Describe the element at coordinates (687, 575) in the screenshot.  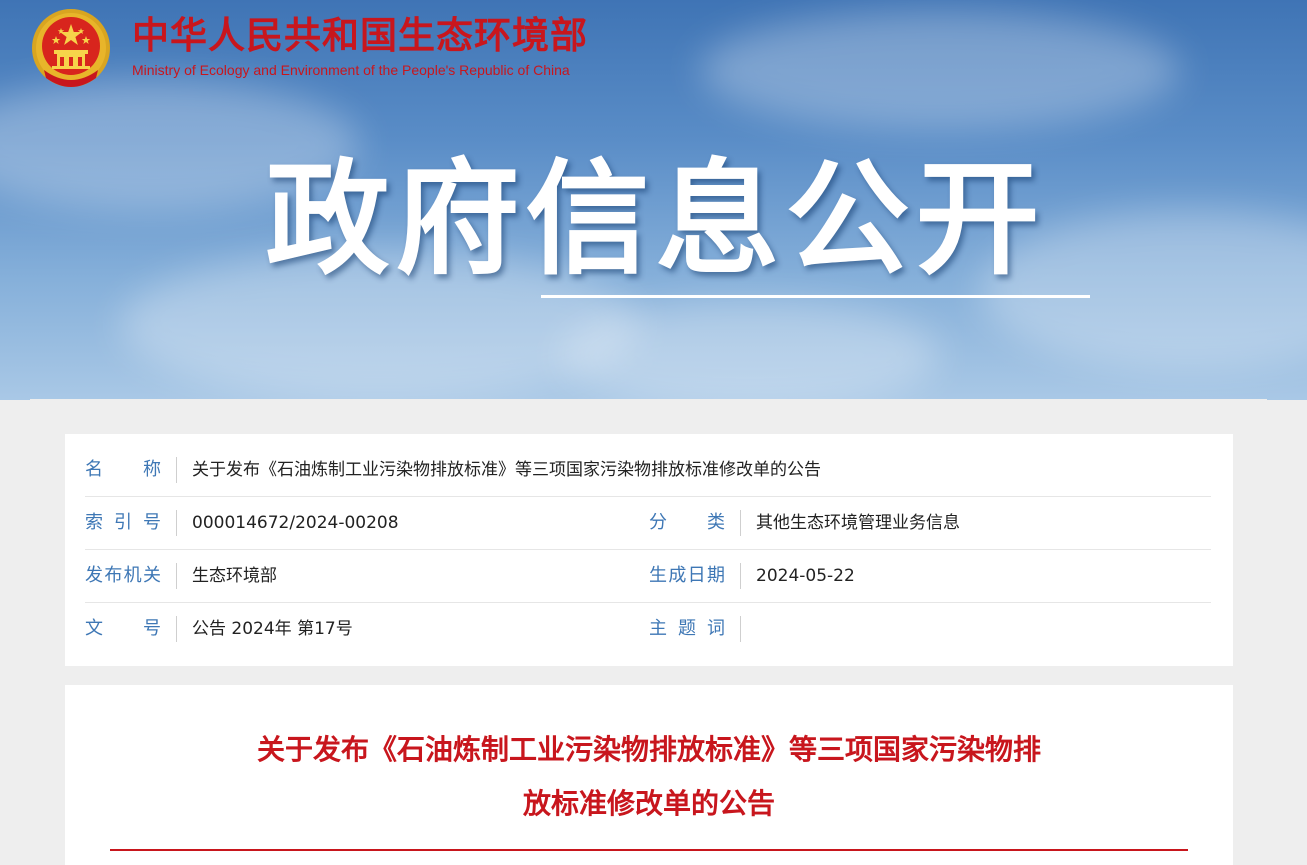
I see `meta-label-date: 生成日期` at that location.